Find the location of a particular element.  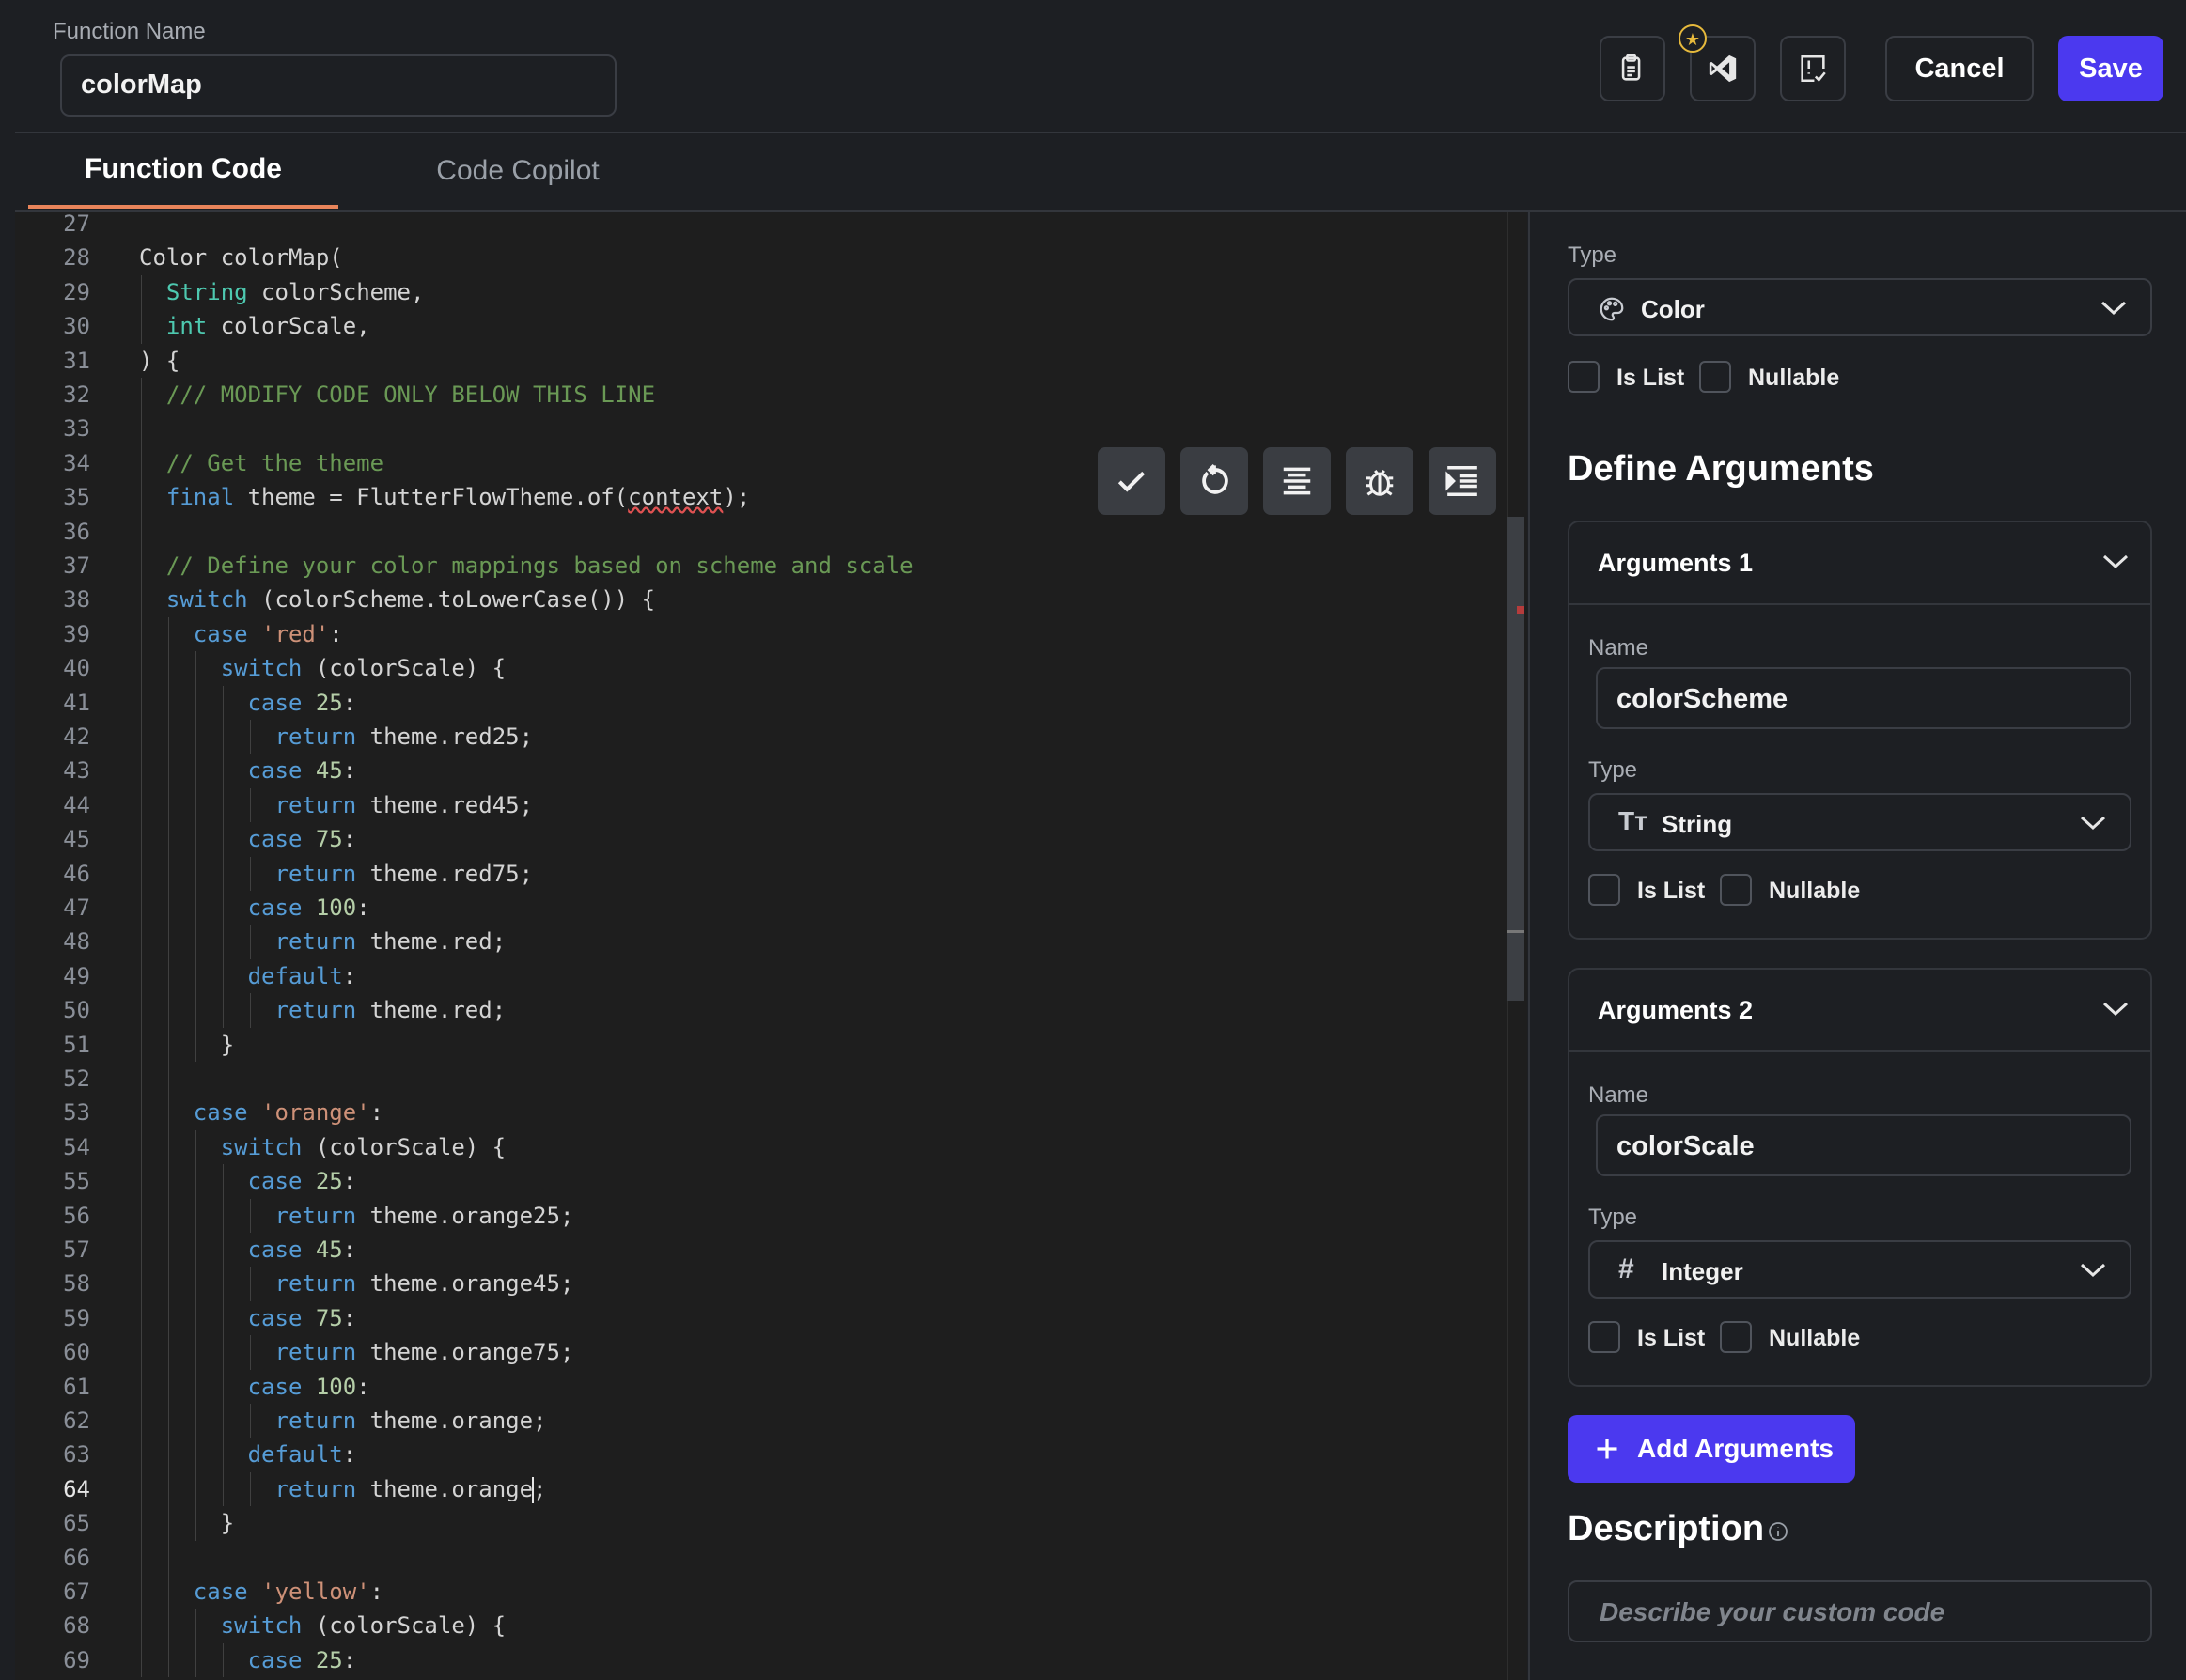

line-number: 49 is located at coordinates (76, 975).